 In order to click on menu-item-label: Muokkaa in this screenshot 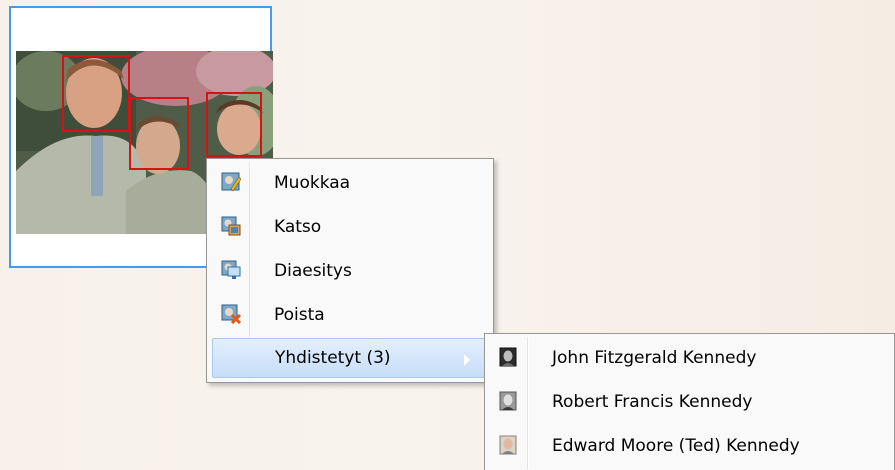, I will do `click(312, 183)`.